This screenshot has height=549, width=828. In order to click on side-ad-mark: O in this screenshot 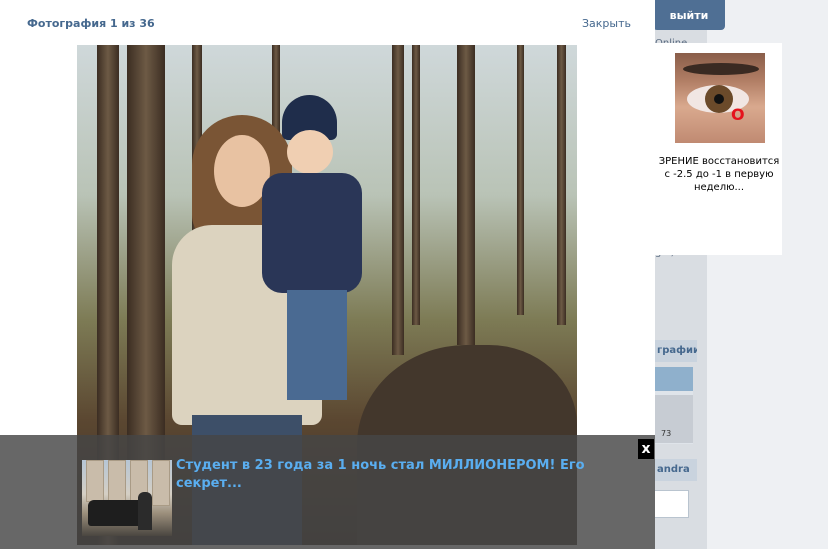, I will do `click(738, 114)`.